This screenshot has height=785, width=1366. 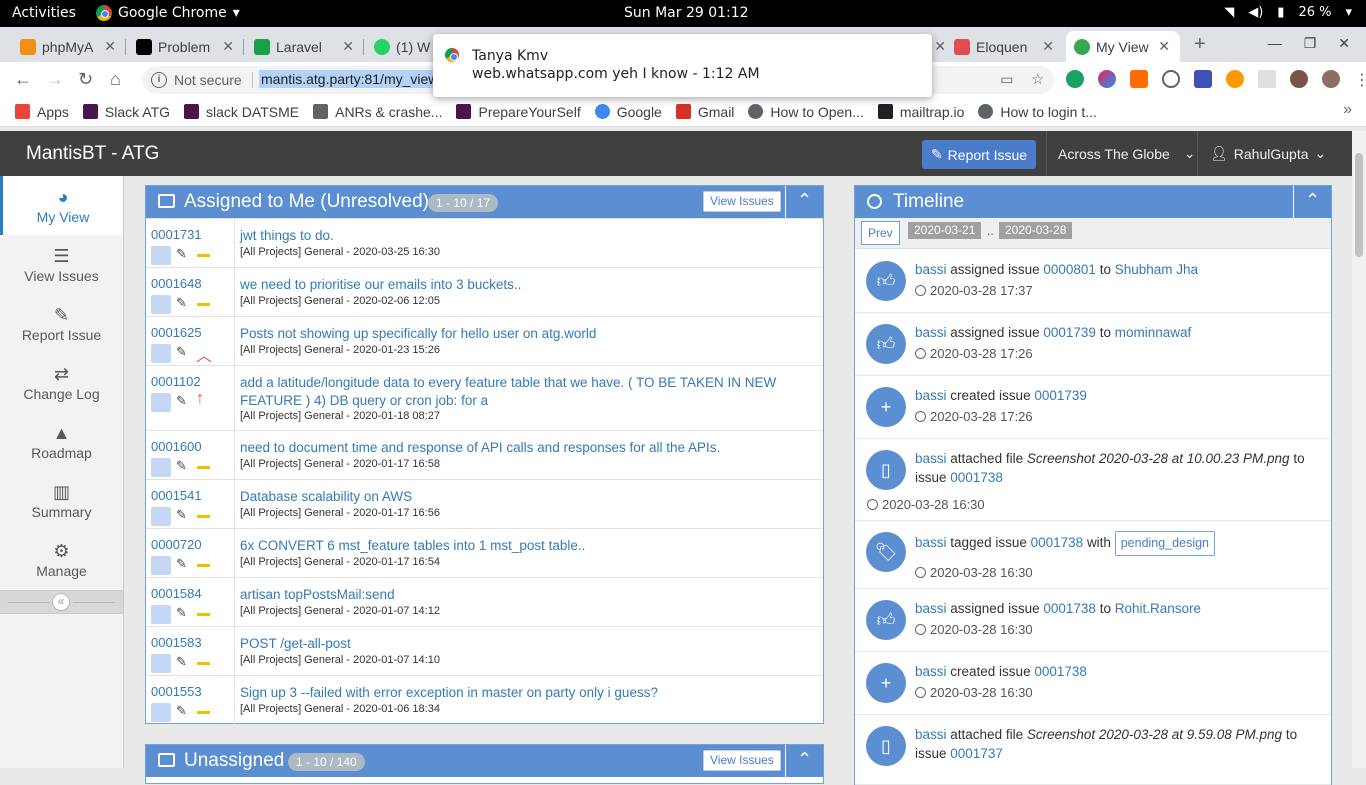 What do you see at coordinates (176, 593) in the screenshot?
I see `issue-id-link: 0001584` at bounding box center [176, 593].